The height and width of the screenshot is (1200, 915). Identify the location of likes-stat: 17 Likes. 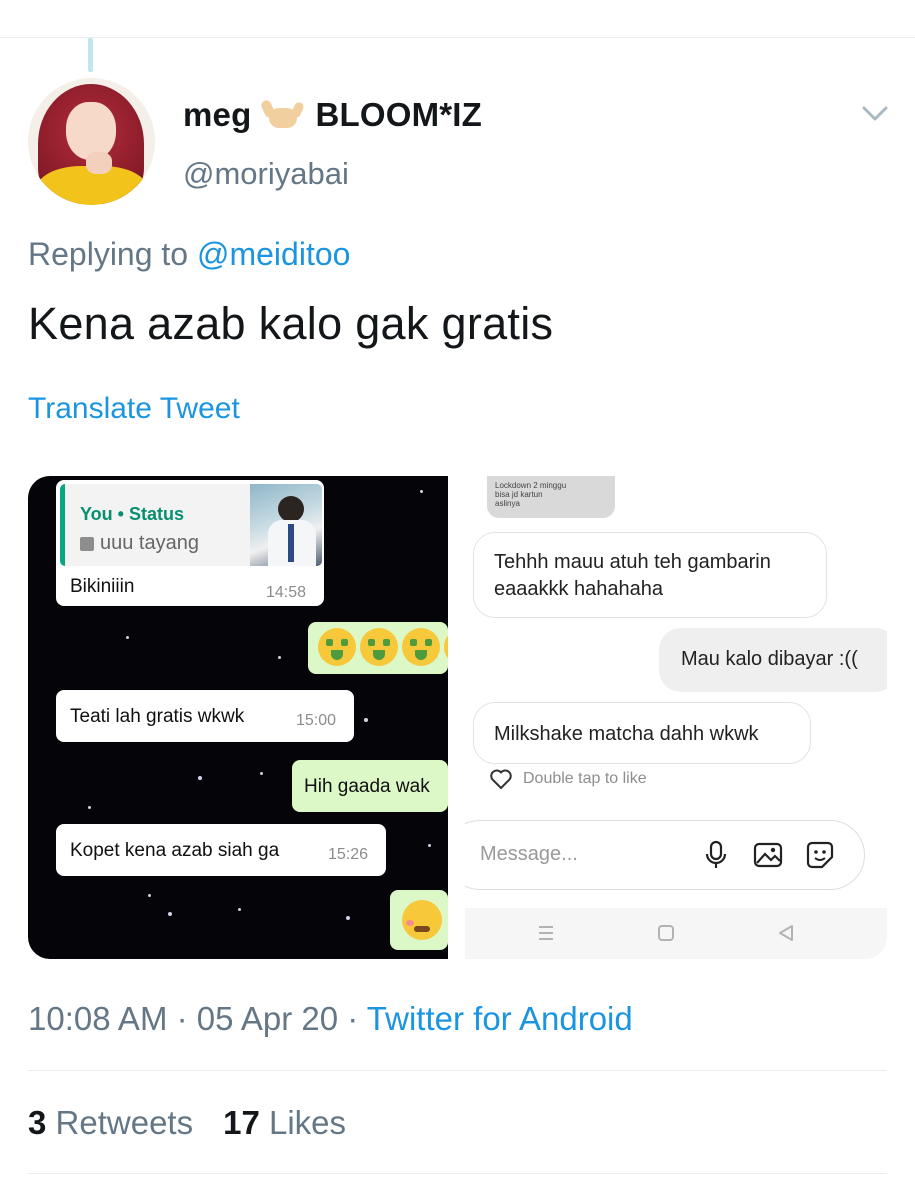
(284, 1123).